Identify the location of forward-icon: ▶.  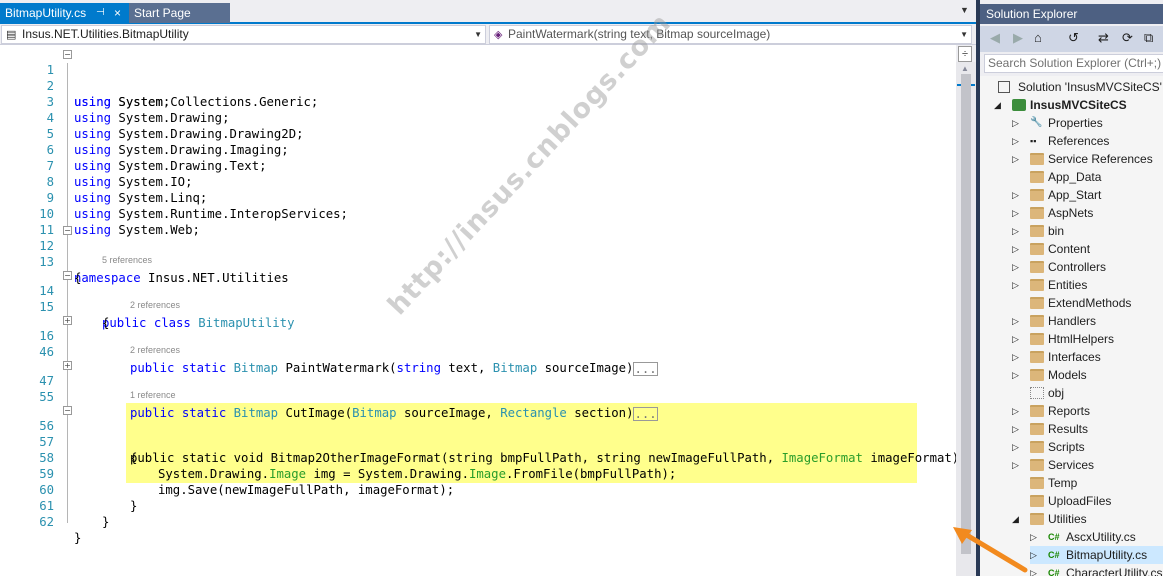
(1018, 38).